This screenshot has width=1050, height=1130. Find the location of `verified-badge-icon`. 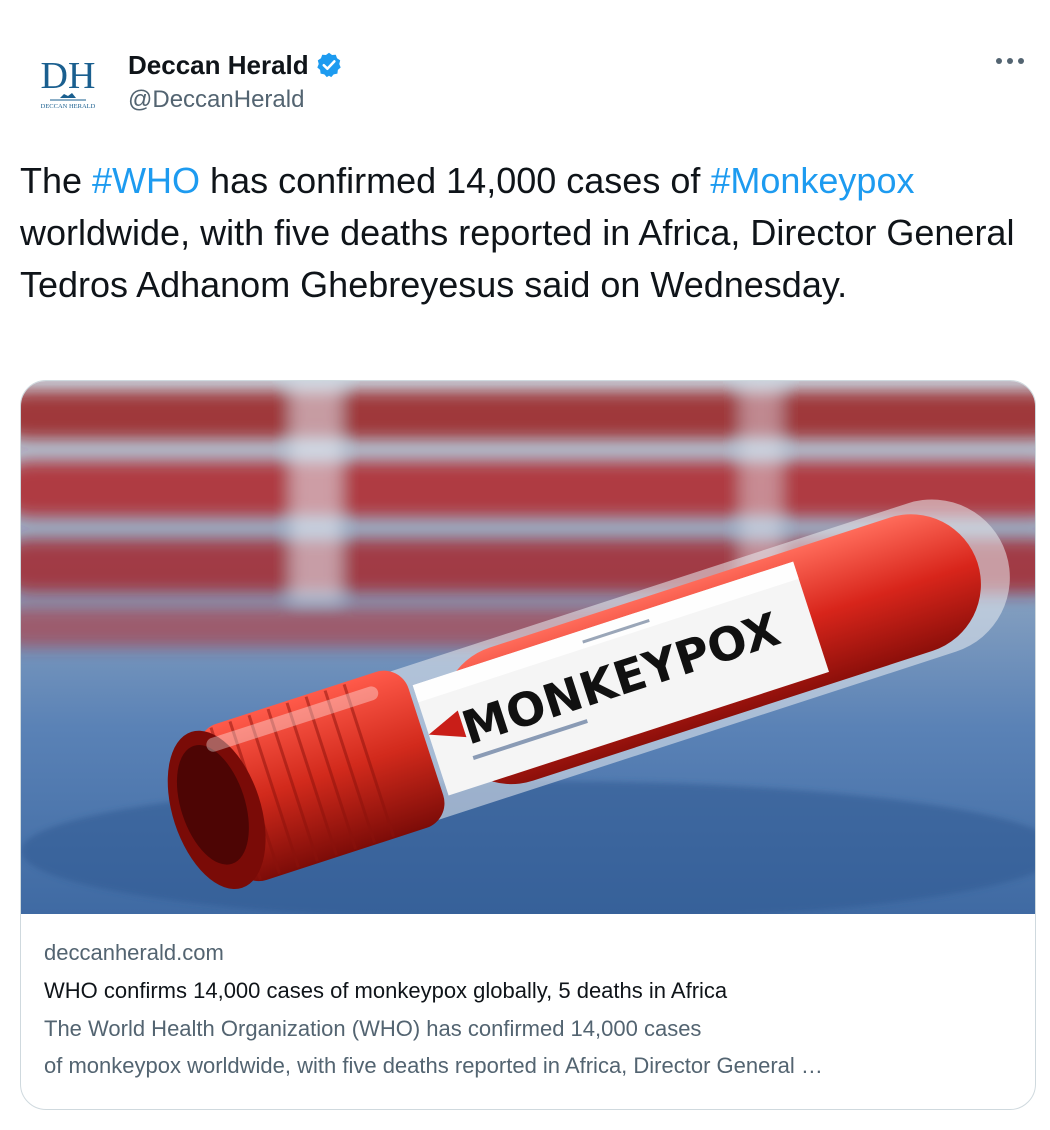

verified-badge-icon is located at coordinates (329, 65).